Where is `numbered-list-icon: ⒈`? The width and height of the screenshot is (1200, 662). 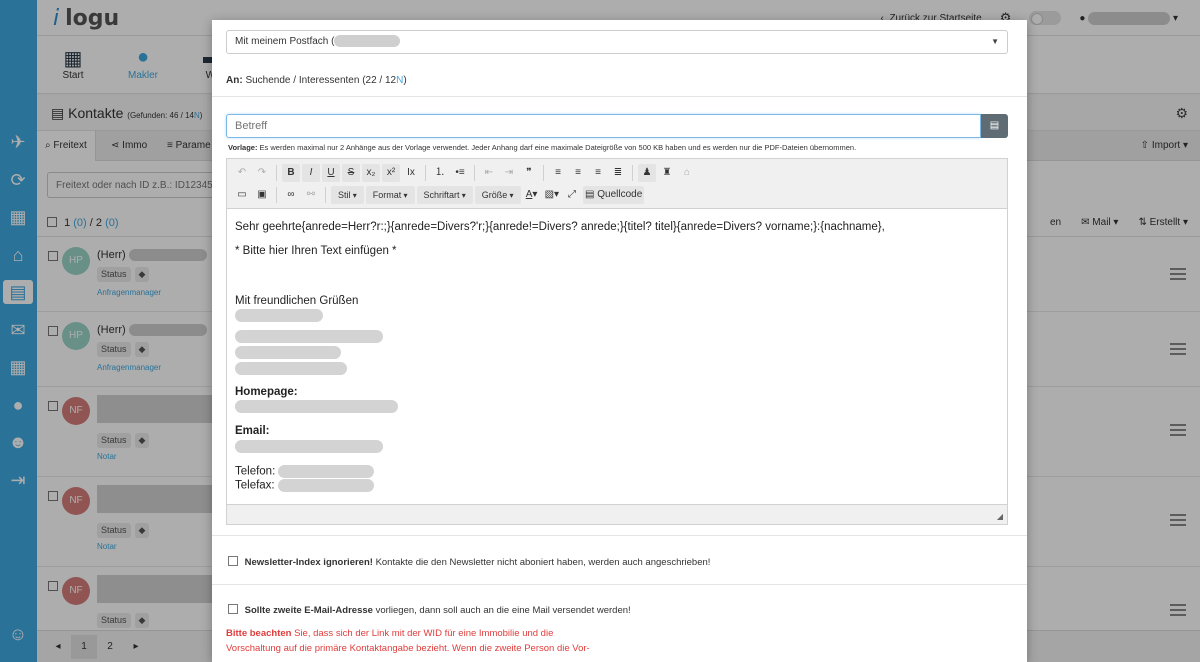
numbered-list-icon: ⒈ is located at coordinates (440, 173).